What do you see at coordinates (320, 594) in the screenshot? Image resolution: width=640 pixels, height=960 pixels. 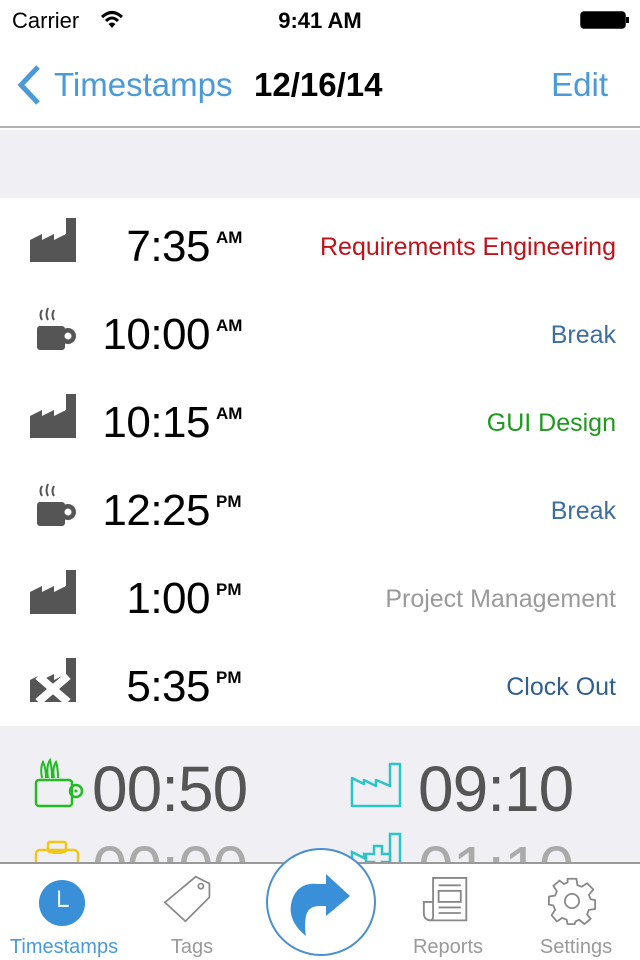 I see `timestamp-row: 1:00 PM Project Management` at bounding box center [320, 594].